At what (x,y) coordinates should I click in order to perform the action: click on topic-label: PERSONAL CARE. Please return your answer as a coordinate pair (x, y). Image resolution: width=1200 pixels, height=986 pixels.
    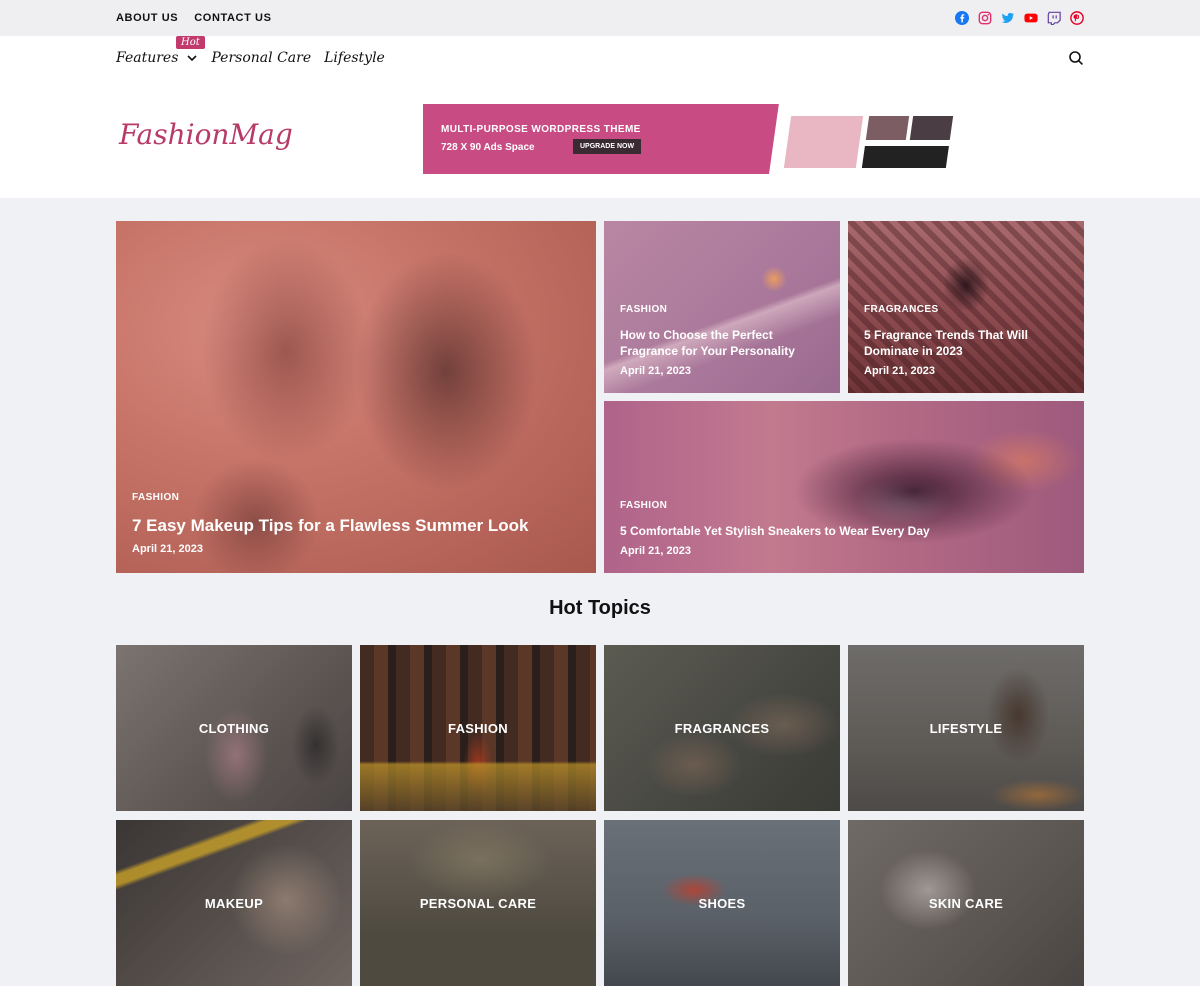
    Looking at the image, I should click on (478, 903).